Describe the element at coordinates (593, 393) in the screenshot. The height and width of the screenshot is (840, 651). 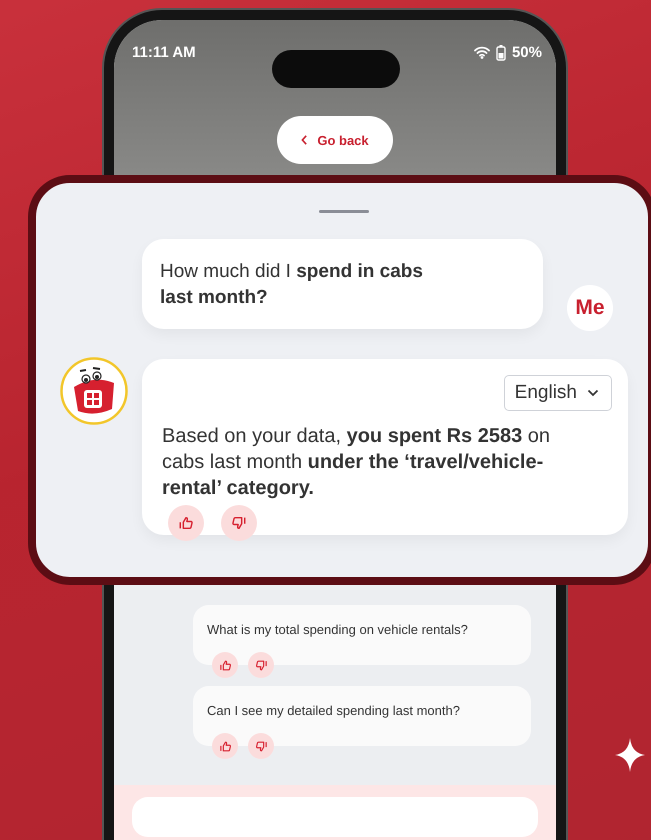
I see `chevron-down-icon` at that location.